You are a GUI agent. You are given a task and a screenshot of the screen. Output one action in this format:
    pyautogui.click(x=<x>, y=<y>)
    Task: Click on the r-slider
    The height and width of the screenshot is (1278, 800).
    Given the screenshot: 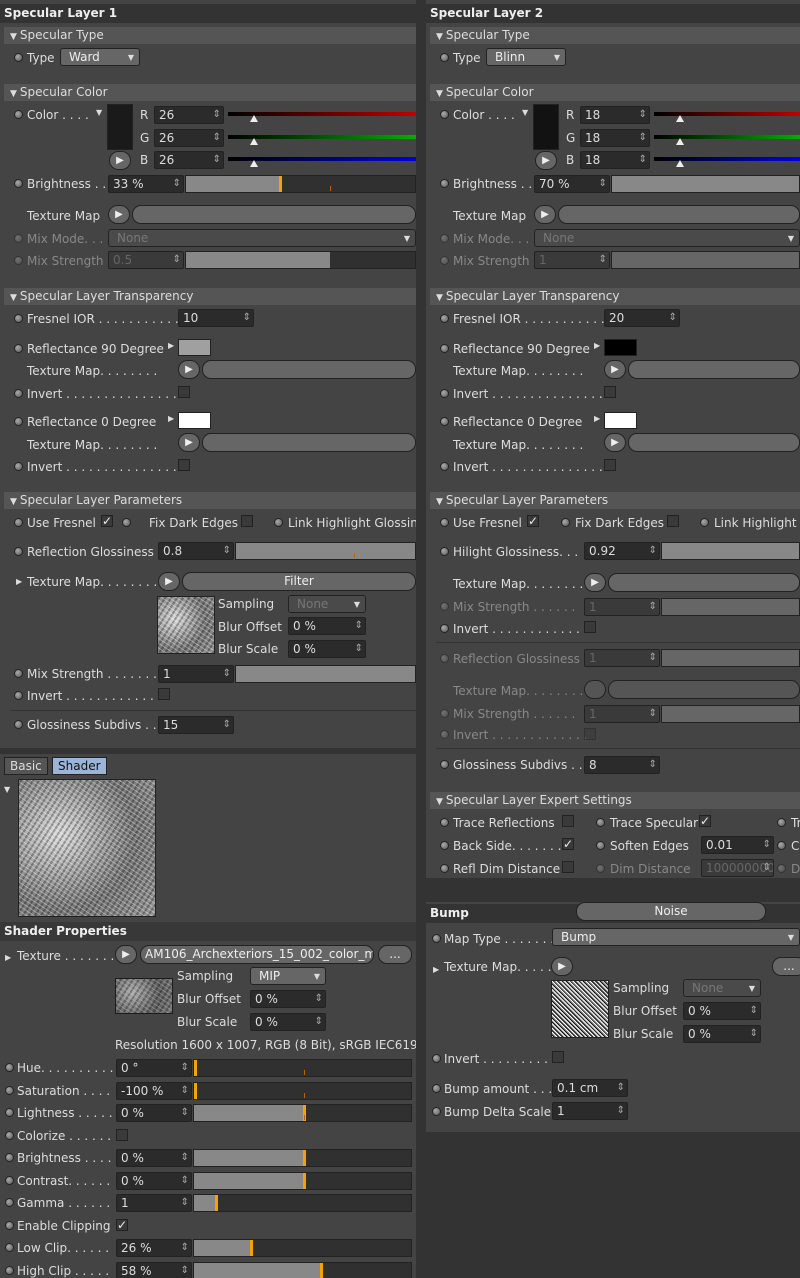 What is the action you would take?
    pyautogui.click(x=322, y=115)
    